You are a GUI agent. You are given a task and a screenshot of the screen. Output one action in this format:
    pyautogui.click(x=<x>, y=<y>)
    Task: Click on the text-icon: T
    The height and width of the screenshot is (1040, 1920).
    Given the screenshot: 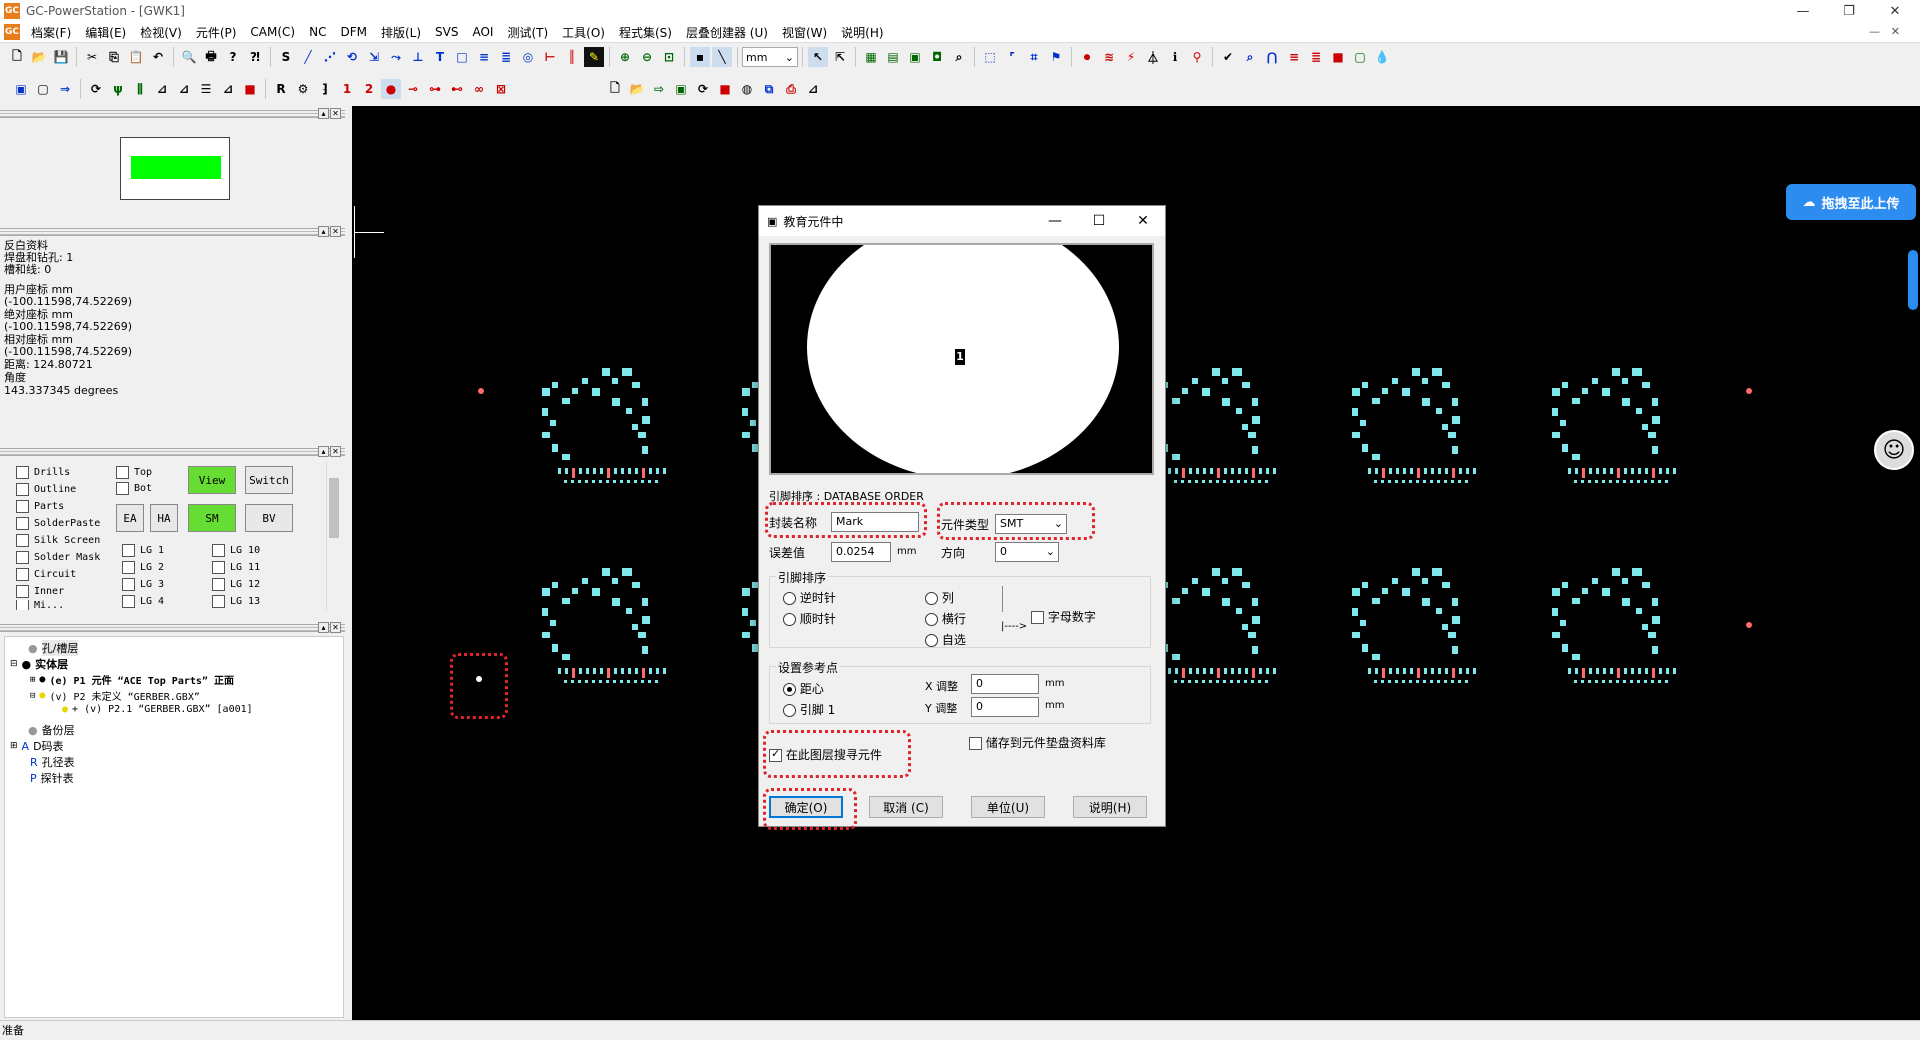 What is the action you would take?
    pyautogui.click(x=440, y=57)
    